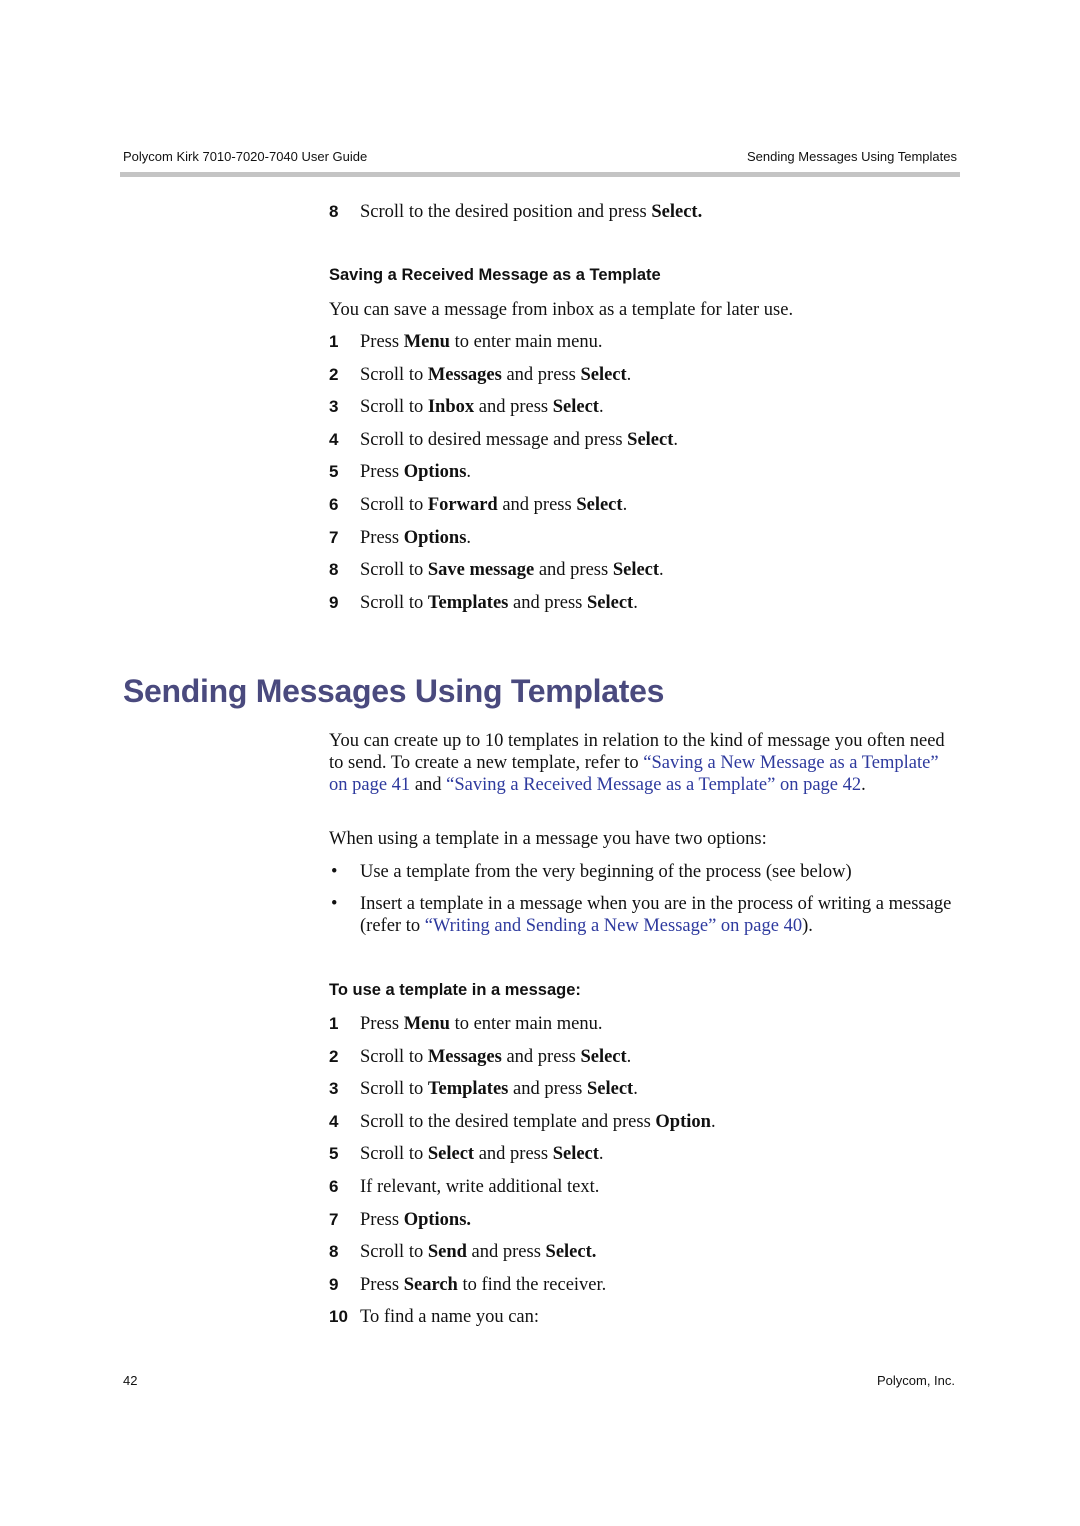 The height and width of the screenshot is (1526, 1080). What do you see at coordinates (683, 1121) in the screenshot?
I see `step-text-bold: Option` at bounding box center [683, 1121].